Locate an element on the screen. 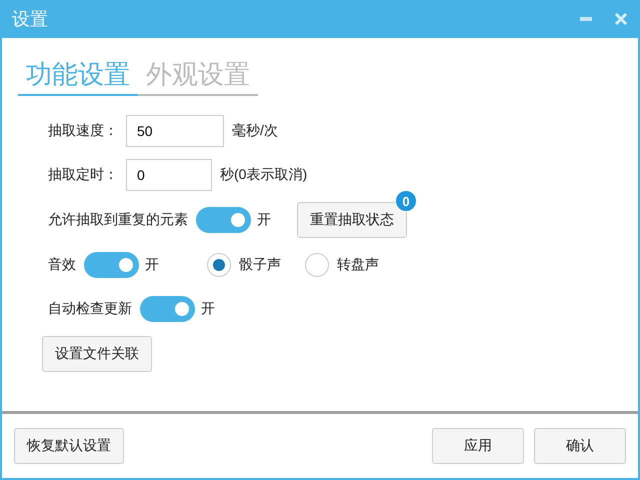  setting-label: 音效 is located at coordinates (62, 265).